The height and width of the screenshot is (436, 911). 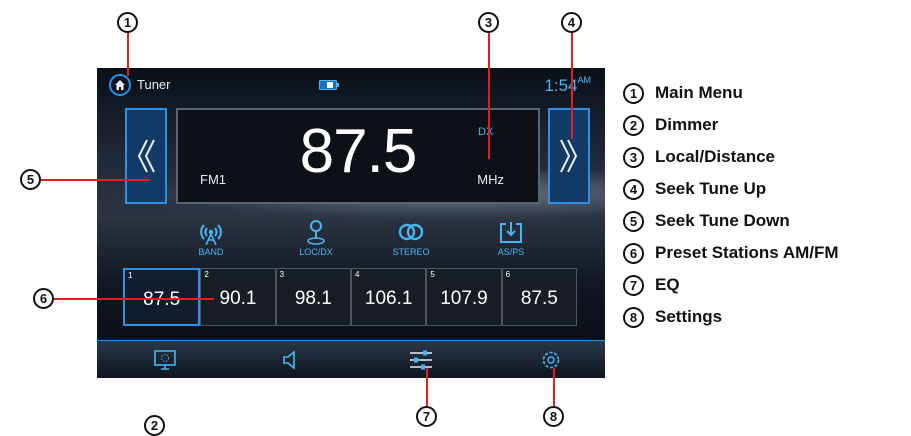 I want to click on loc-dx-label: LOC/DX, so click(x=316, y=252).